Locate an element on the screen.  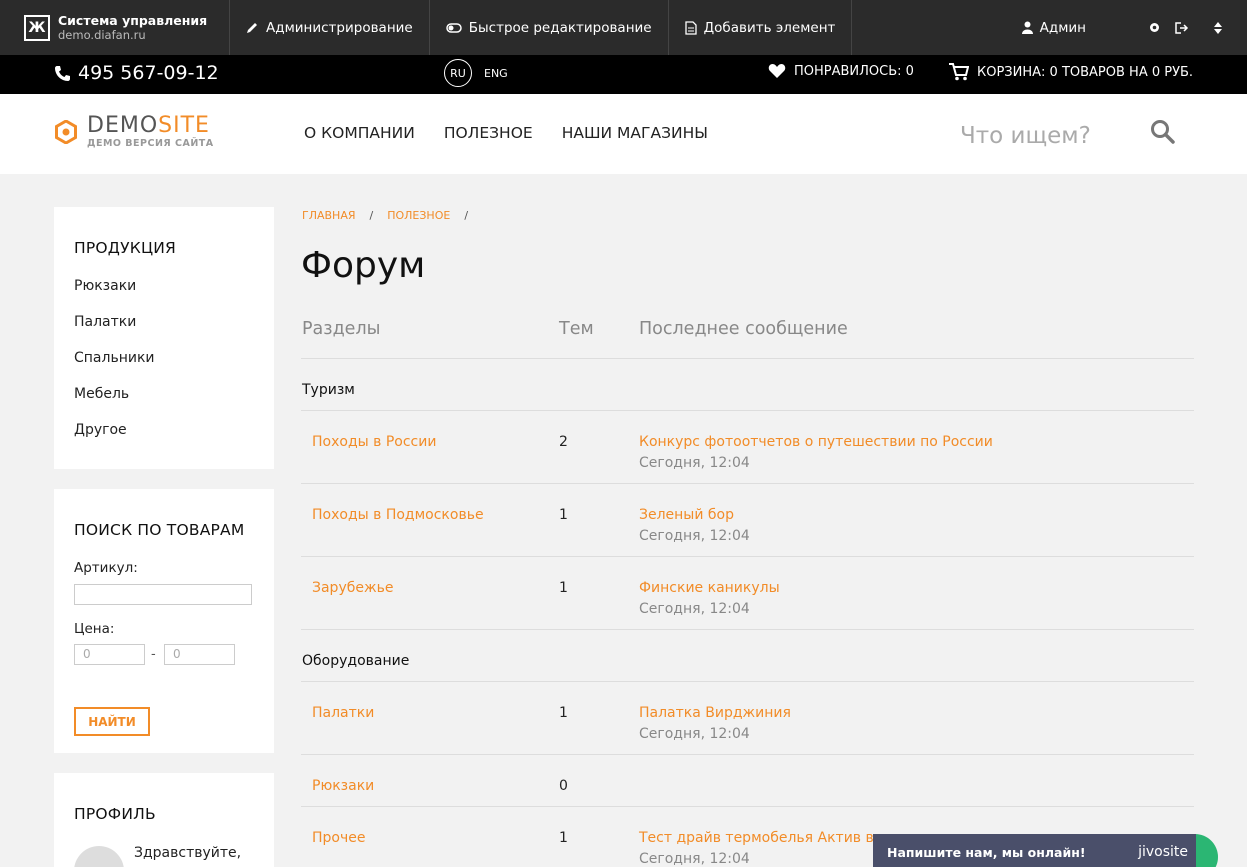
cart-icon is located at coordinates (959, 72).